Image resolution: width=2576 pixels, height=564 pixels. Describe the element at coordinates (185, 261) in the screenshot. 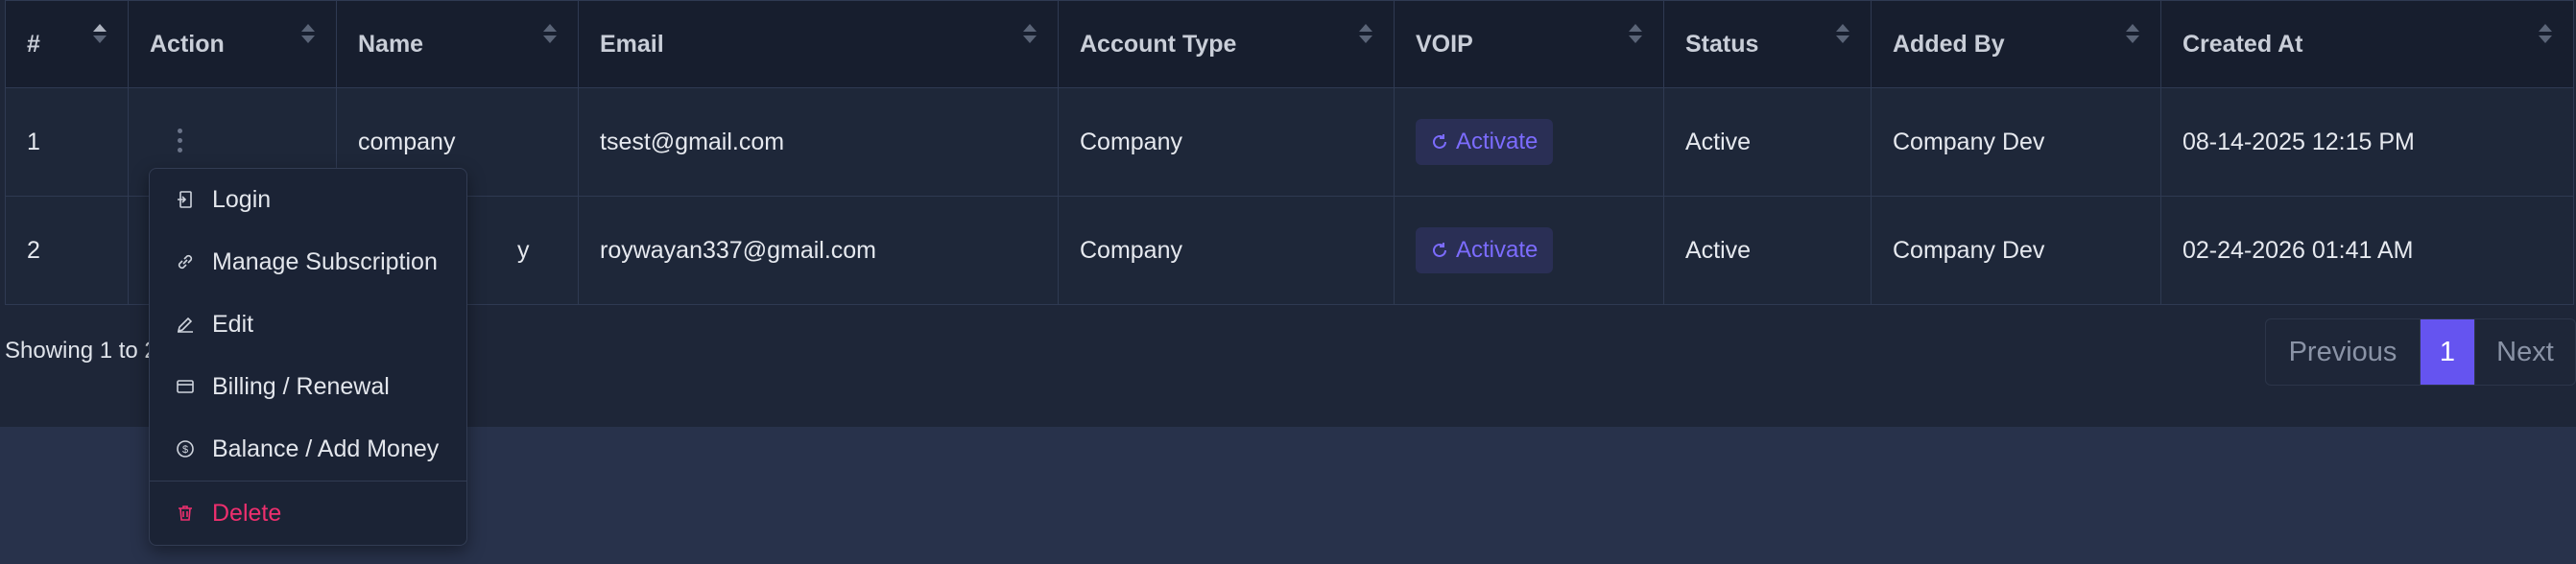

I see `link-icon` at that location.